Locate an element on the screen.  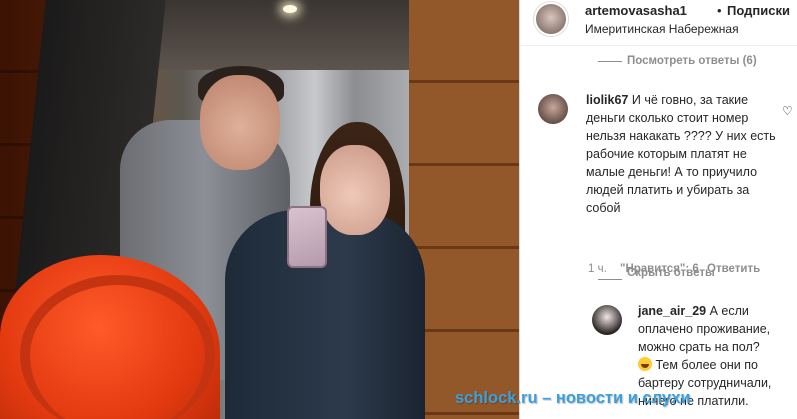
comment-line: оплачено проживание, is located at coordinates (704, 329).